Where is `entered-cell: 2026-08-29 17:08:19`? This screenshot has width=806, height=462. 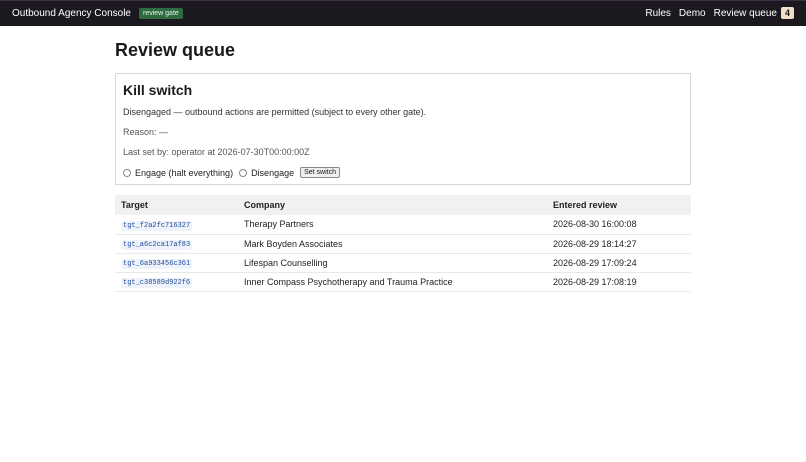
entered-cell: 2026-08-29 17:08:19 is located at coordinates (619, 282).